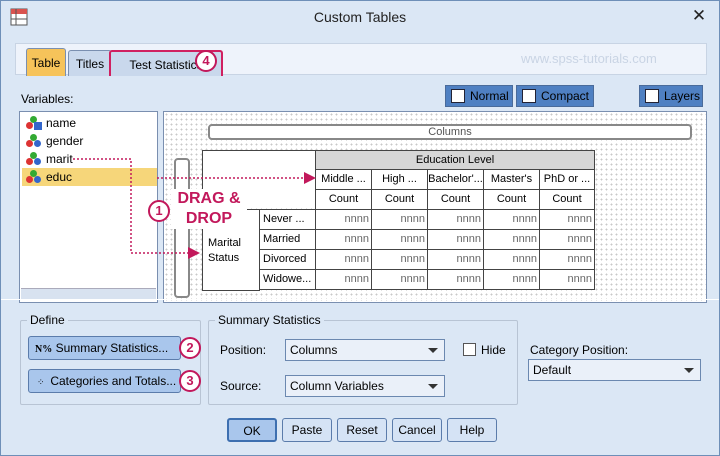  What do you see at coordinates (469, 349) in the screenshot?
I see `hide-checkbox` at bounding box center [469, 349].